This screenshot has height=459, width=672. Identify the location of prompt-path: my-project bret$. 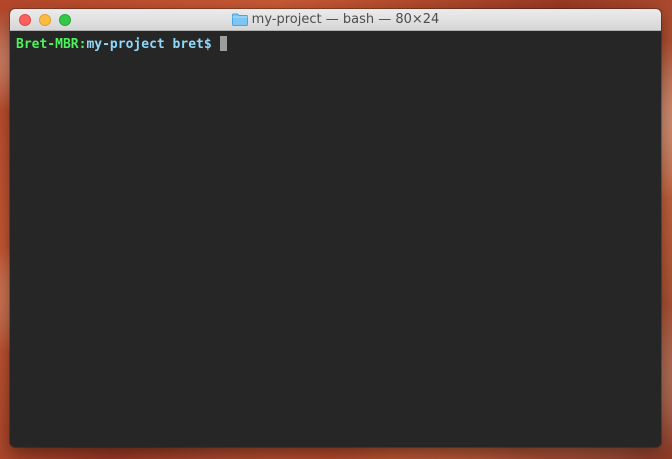
(149, 44).